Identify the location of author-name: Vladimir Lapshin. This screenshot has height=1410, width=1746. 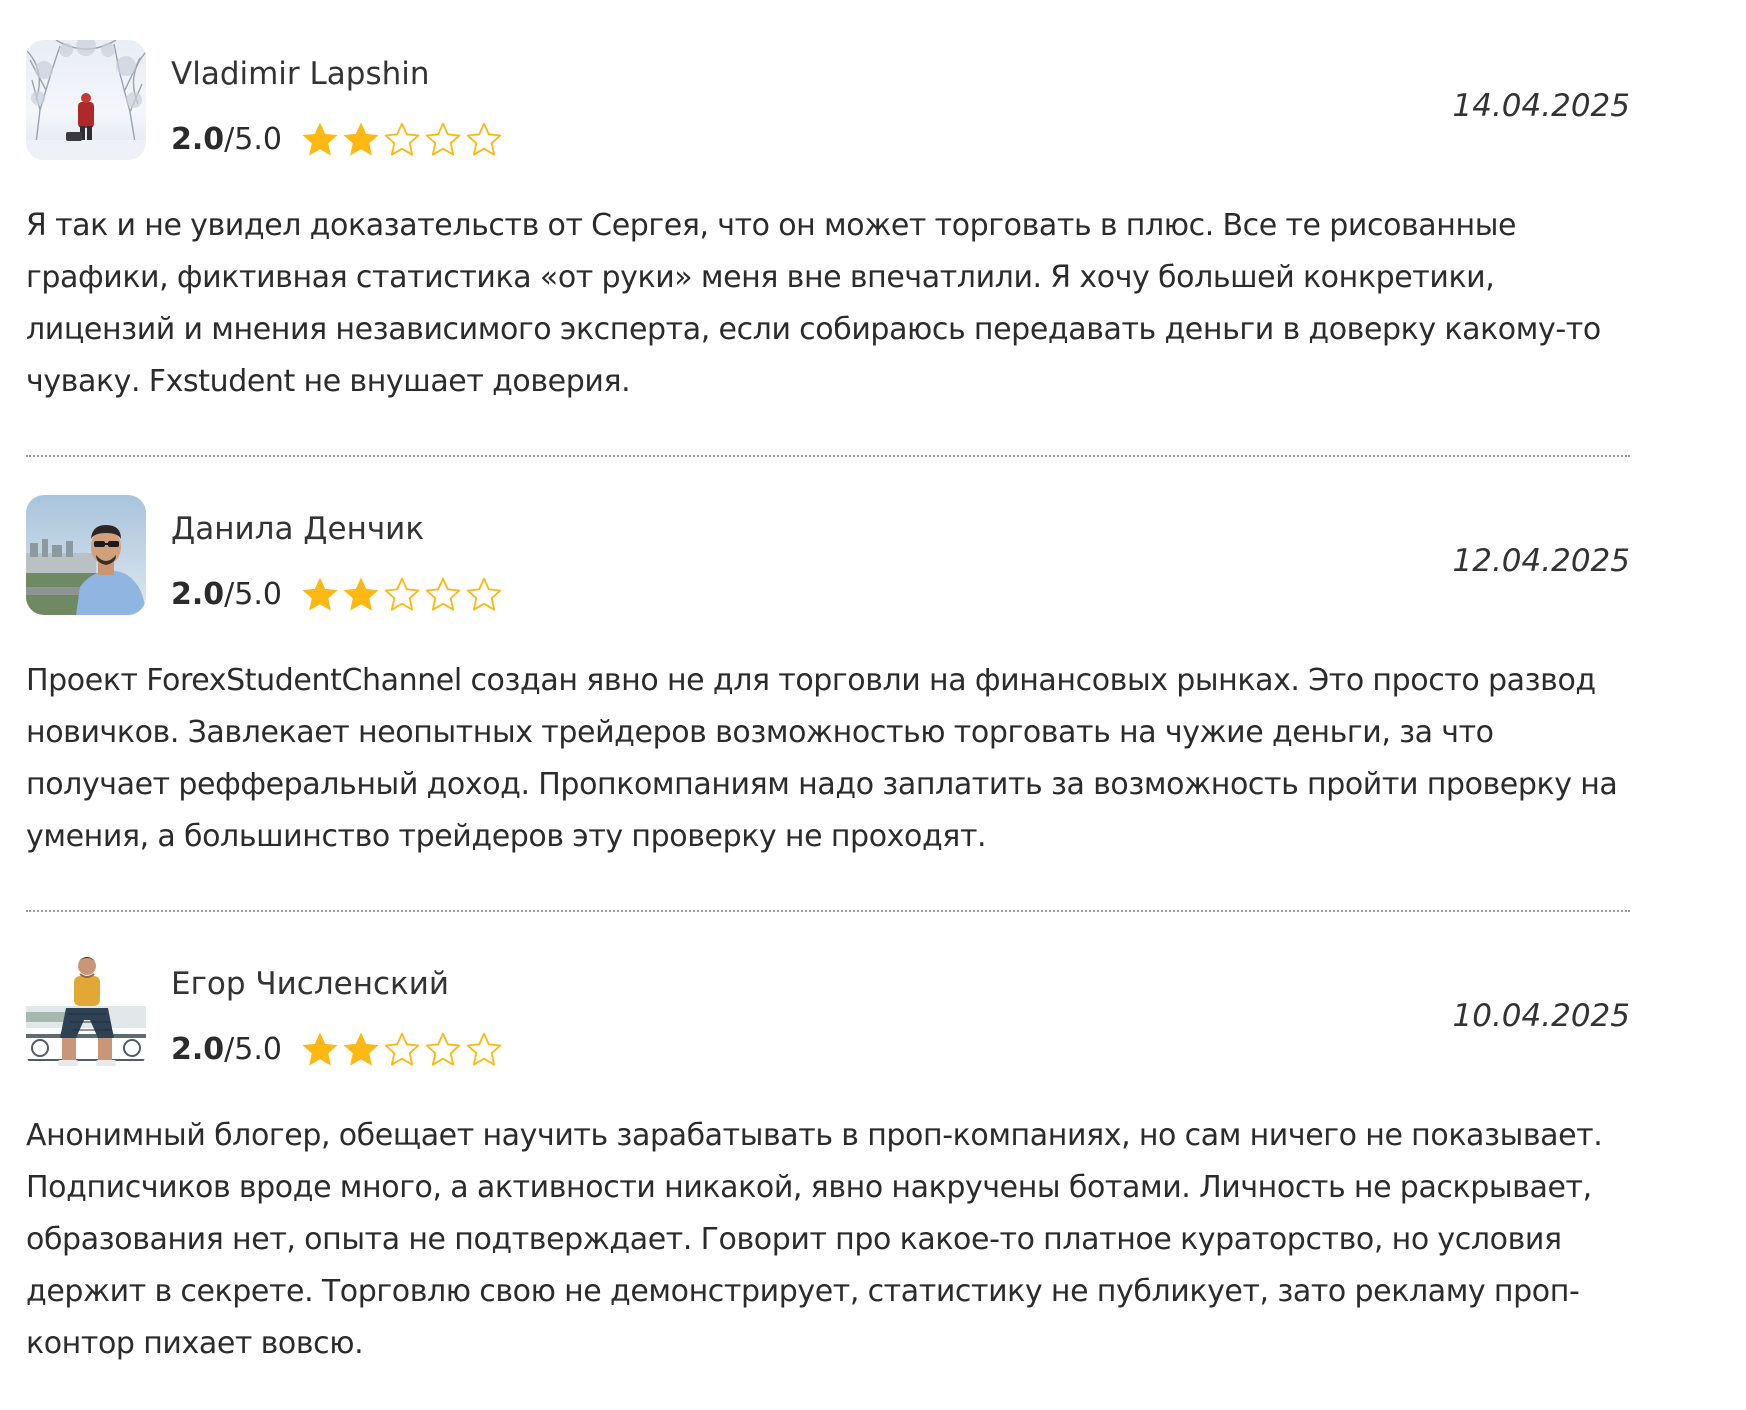
(300, 74).